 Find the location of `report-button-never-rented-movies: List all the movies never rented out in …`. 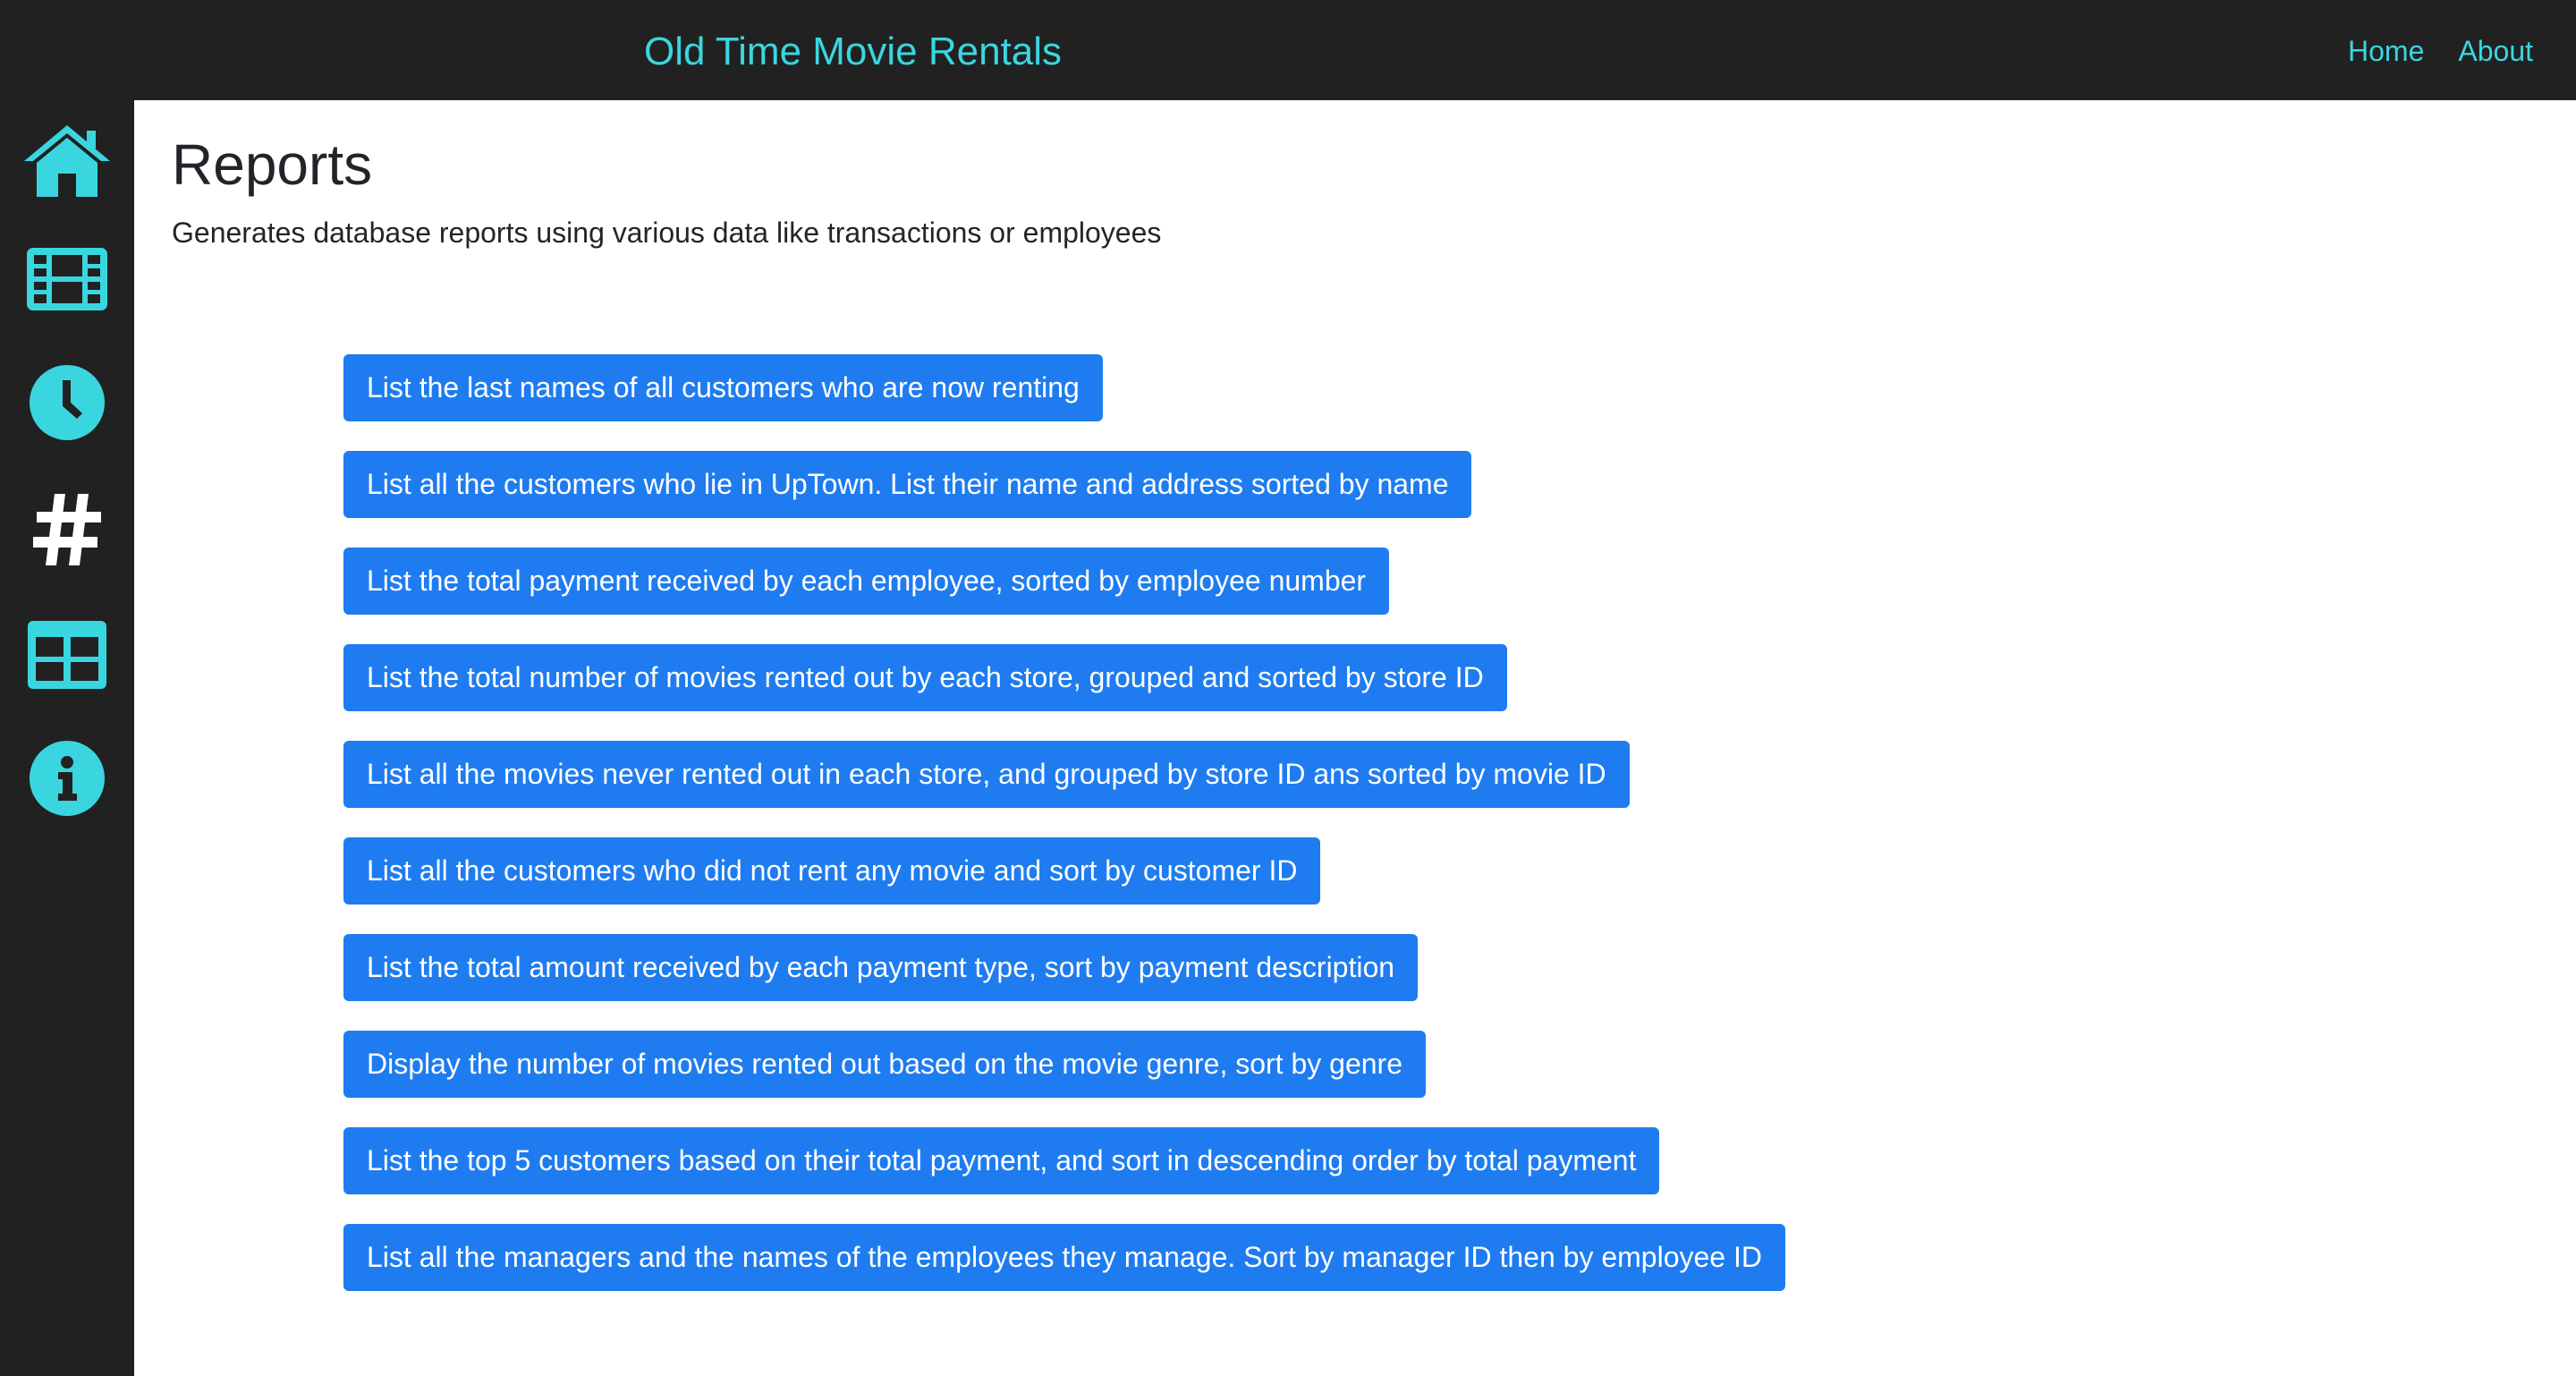

report-button-never-rented-movies: List all the movies never rented out in … is located at coordinates (986, 775).